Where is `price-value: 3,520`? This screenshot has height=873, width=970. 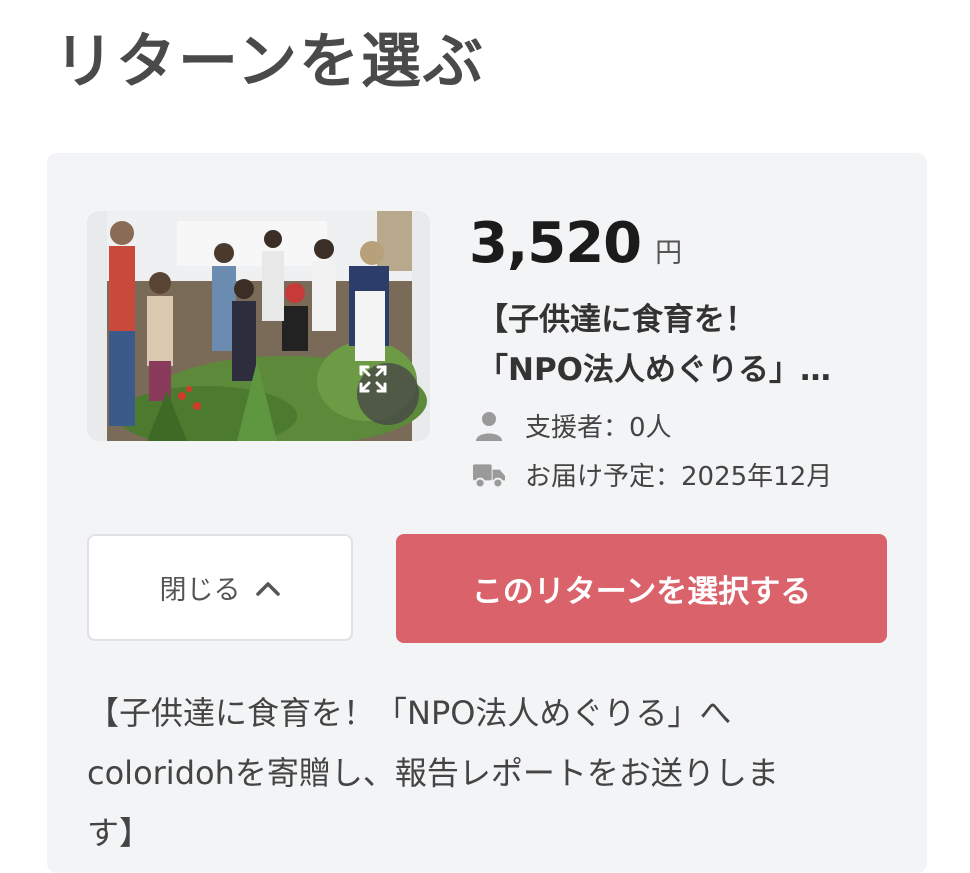
price-value: 3,520 is located at coordinates (555, 243).